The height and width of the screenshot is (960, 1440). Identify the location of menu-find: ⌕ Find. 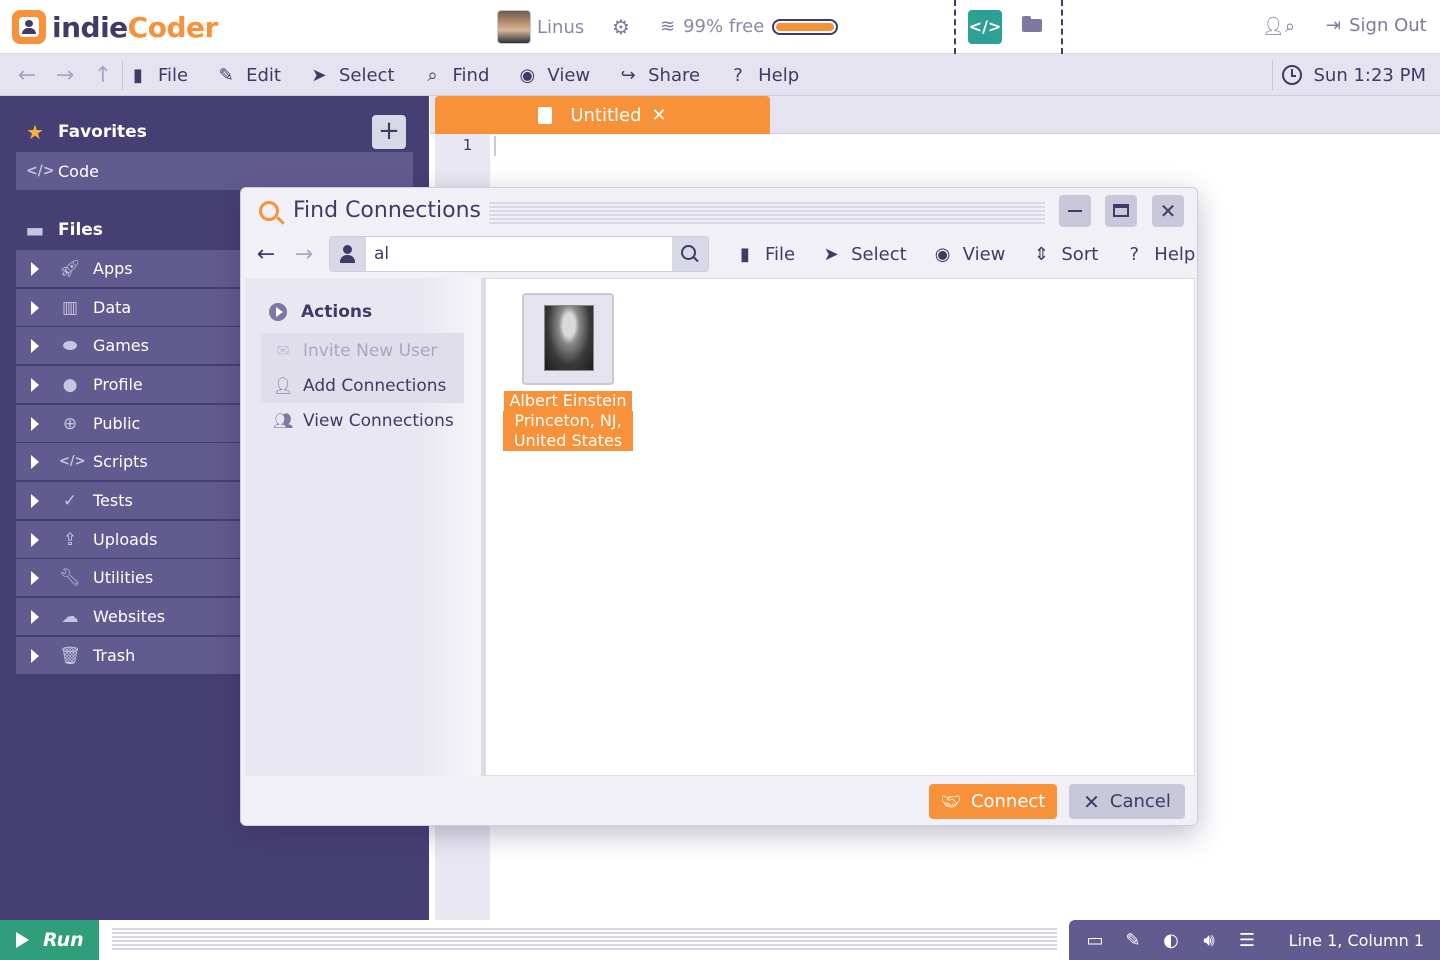
(456, 75).